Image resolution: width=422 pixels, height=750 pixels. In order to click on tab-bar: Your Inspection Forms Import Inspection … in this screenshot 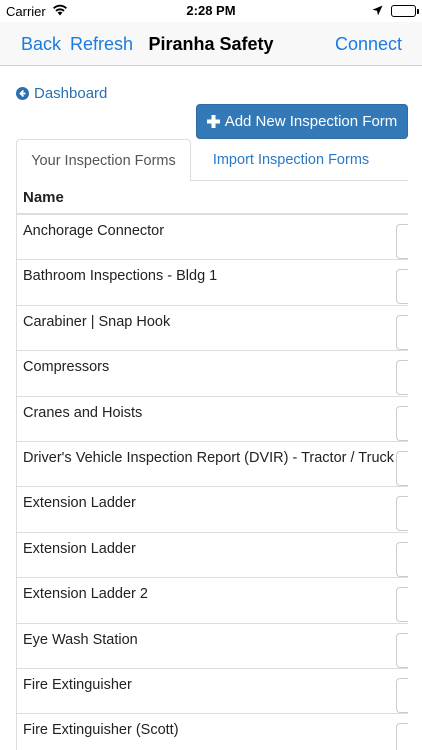, I will do `click(212, 160)`.